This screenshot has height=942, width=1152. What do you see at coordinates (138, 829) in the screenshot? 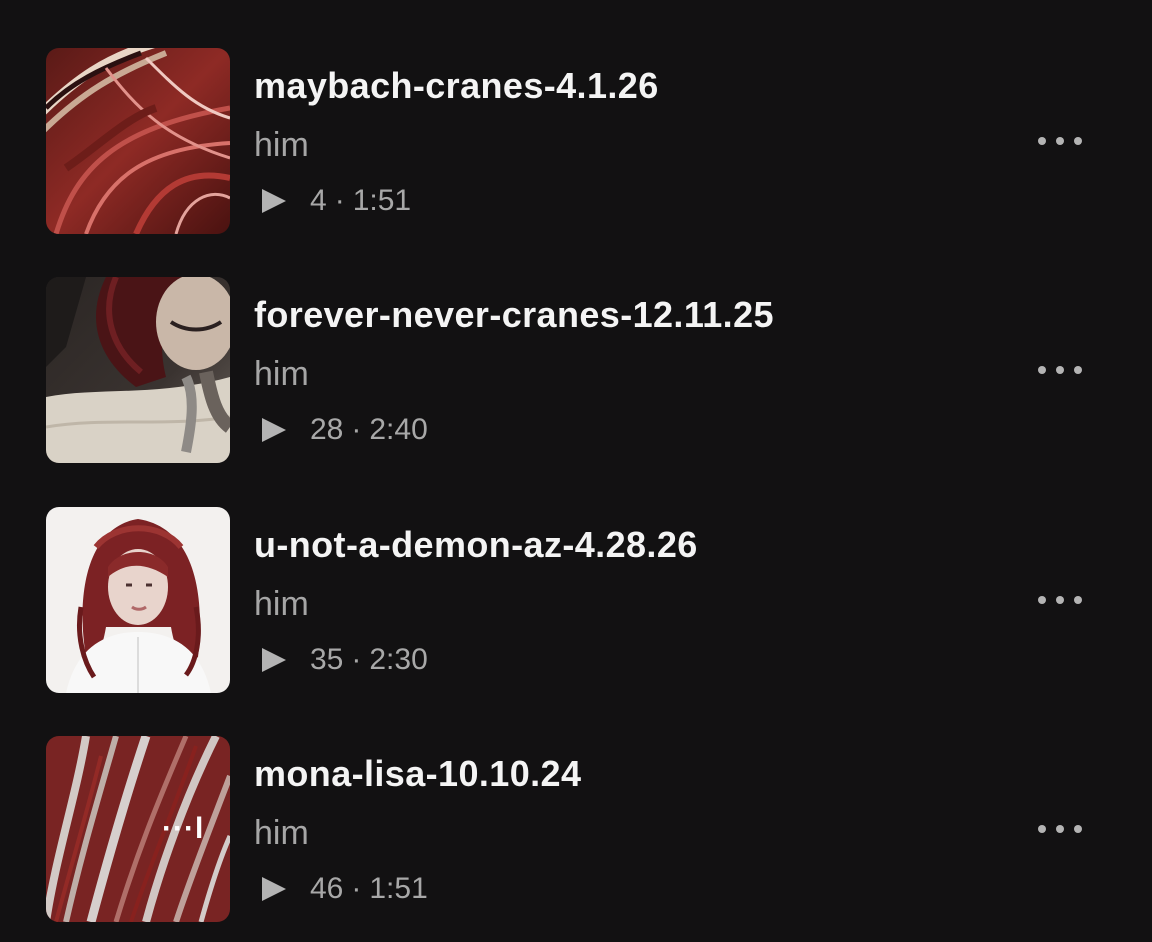
I see `track-artwork: ···l` at bounding box center [138, 829].